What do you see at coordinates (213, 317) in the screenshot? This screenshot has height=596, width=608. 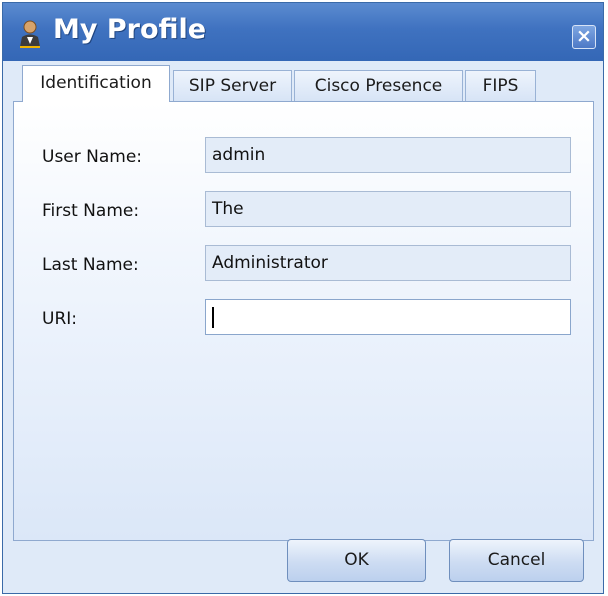 I see `text-caret` at bounding box center [213, 317].